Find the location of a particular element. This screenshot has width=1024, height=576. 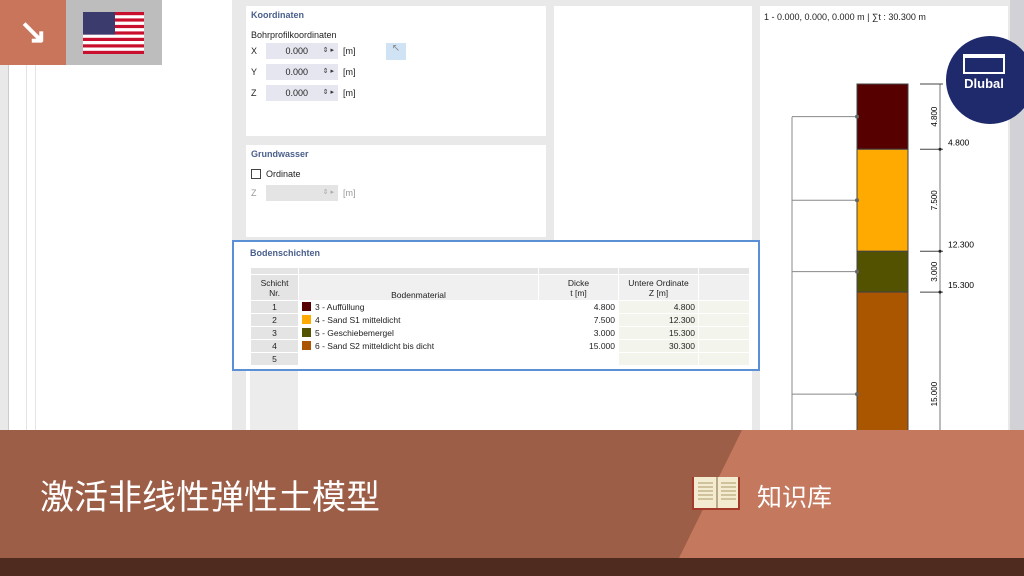

coord-y-input: 0.000 ⇕ ▸ is located at coordinates (302, 72).